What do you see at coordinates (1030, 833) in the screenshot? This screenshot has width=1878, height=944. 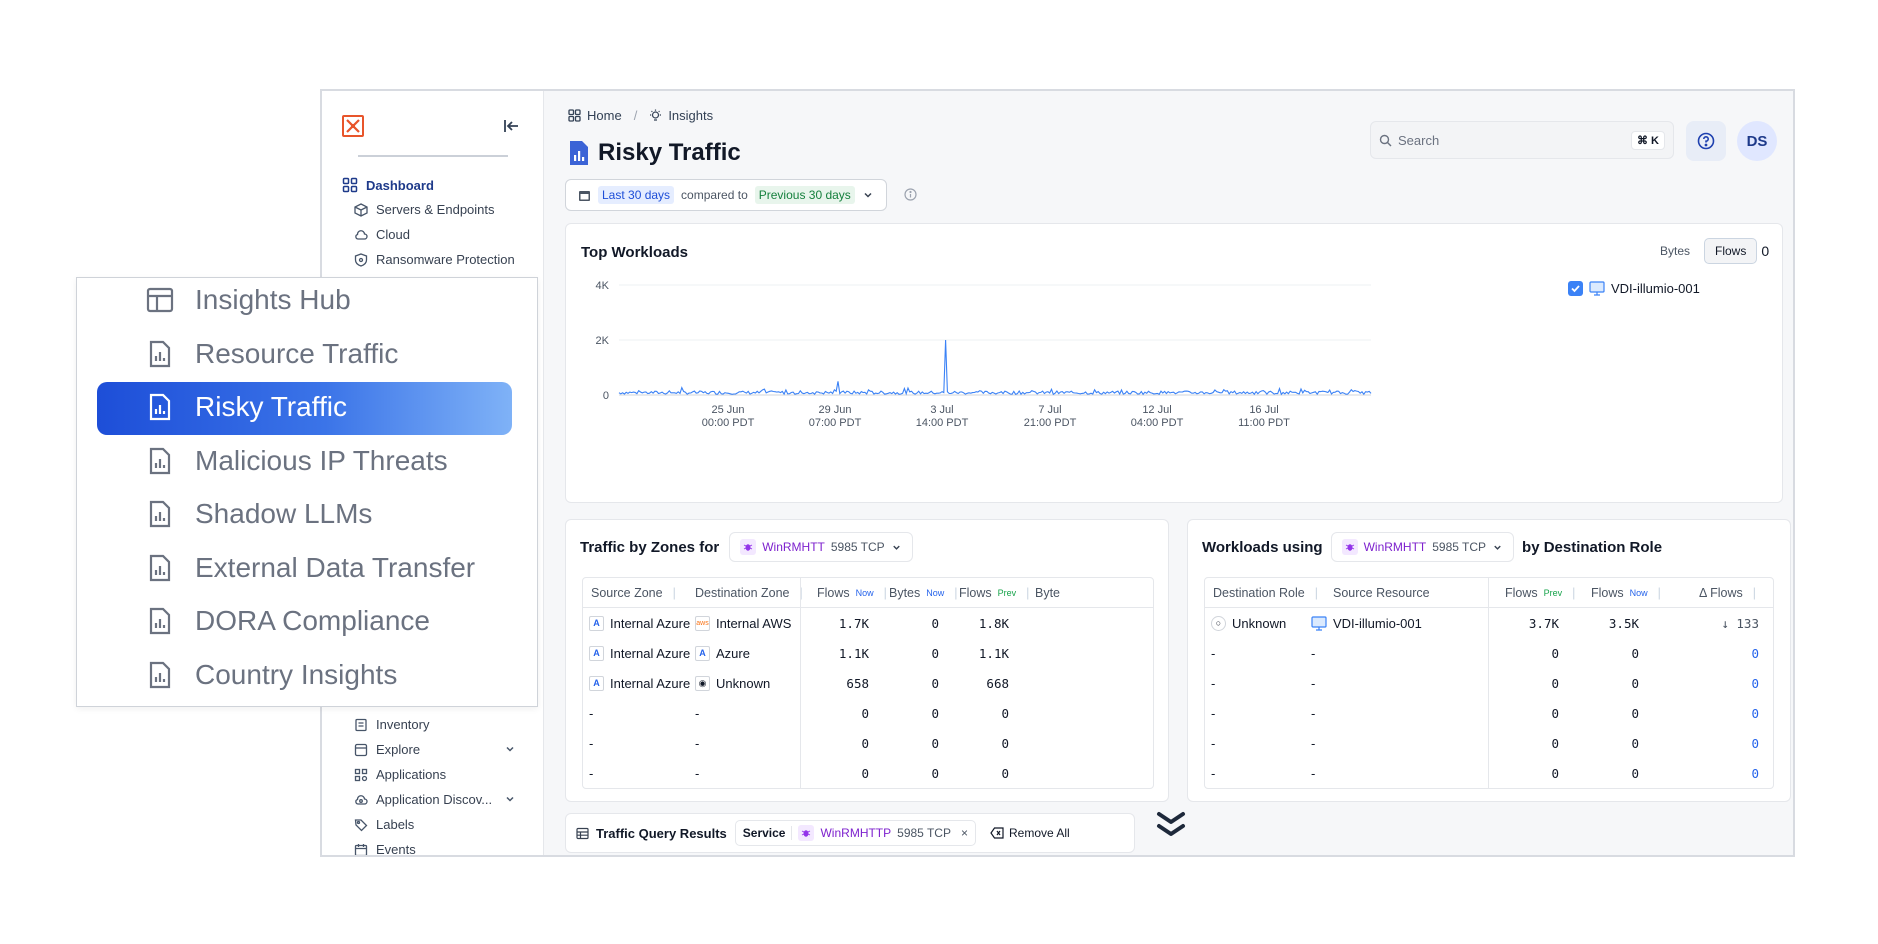 I see `remove-all-button: Remove All` at bounding box center [1030, 833].